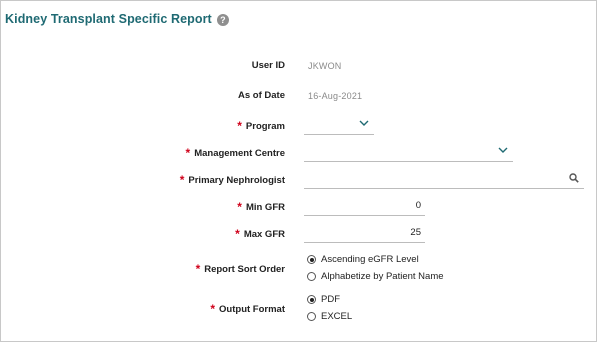 This screenshot has width=597, height=342. I want to click on radio-label: Ascending eGFR Level, so click(370, 259).